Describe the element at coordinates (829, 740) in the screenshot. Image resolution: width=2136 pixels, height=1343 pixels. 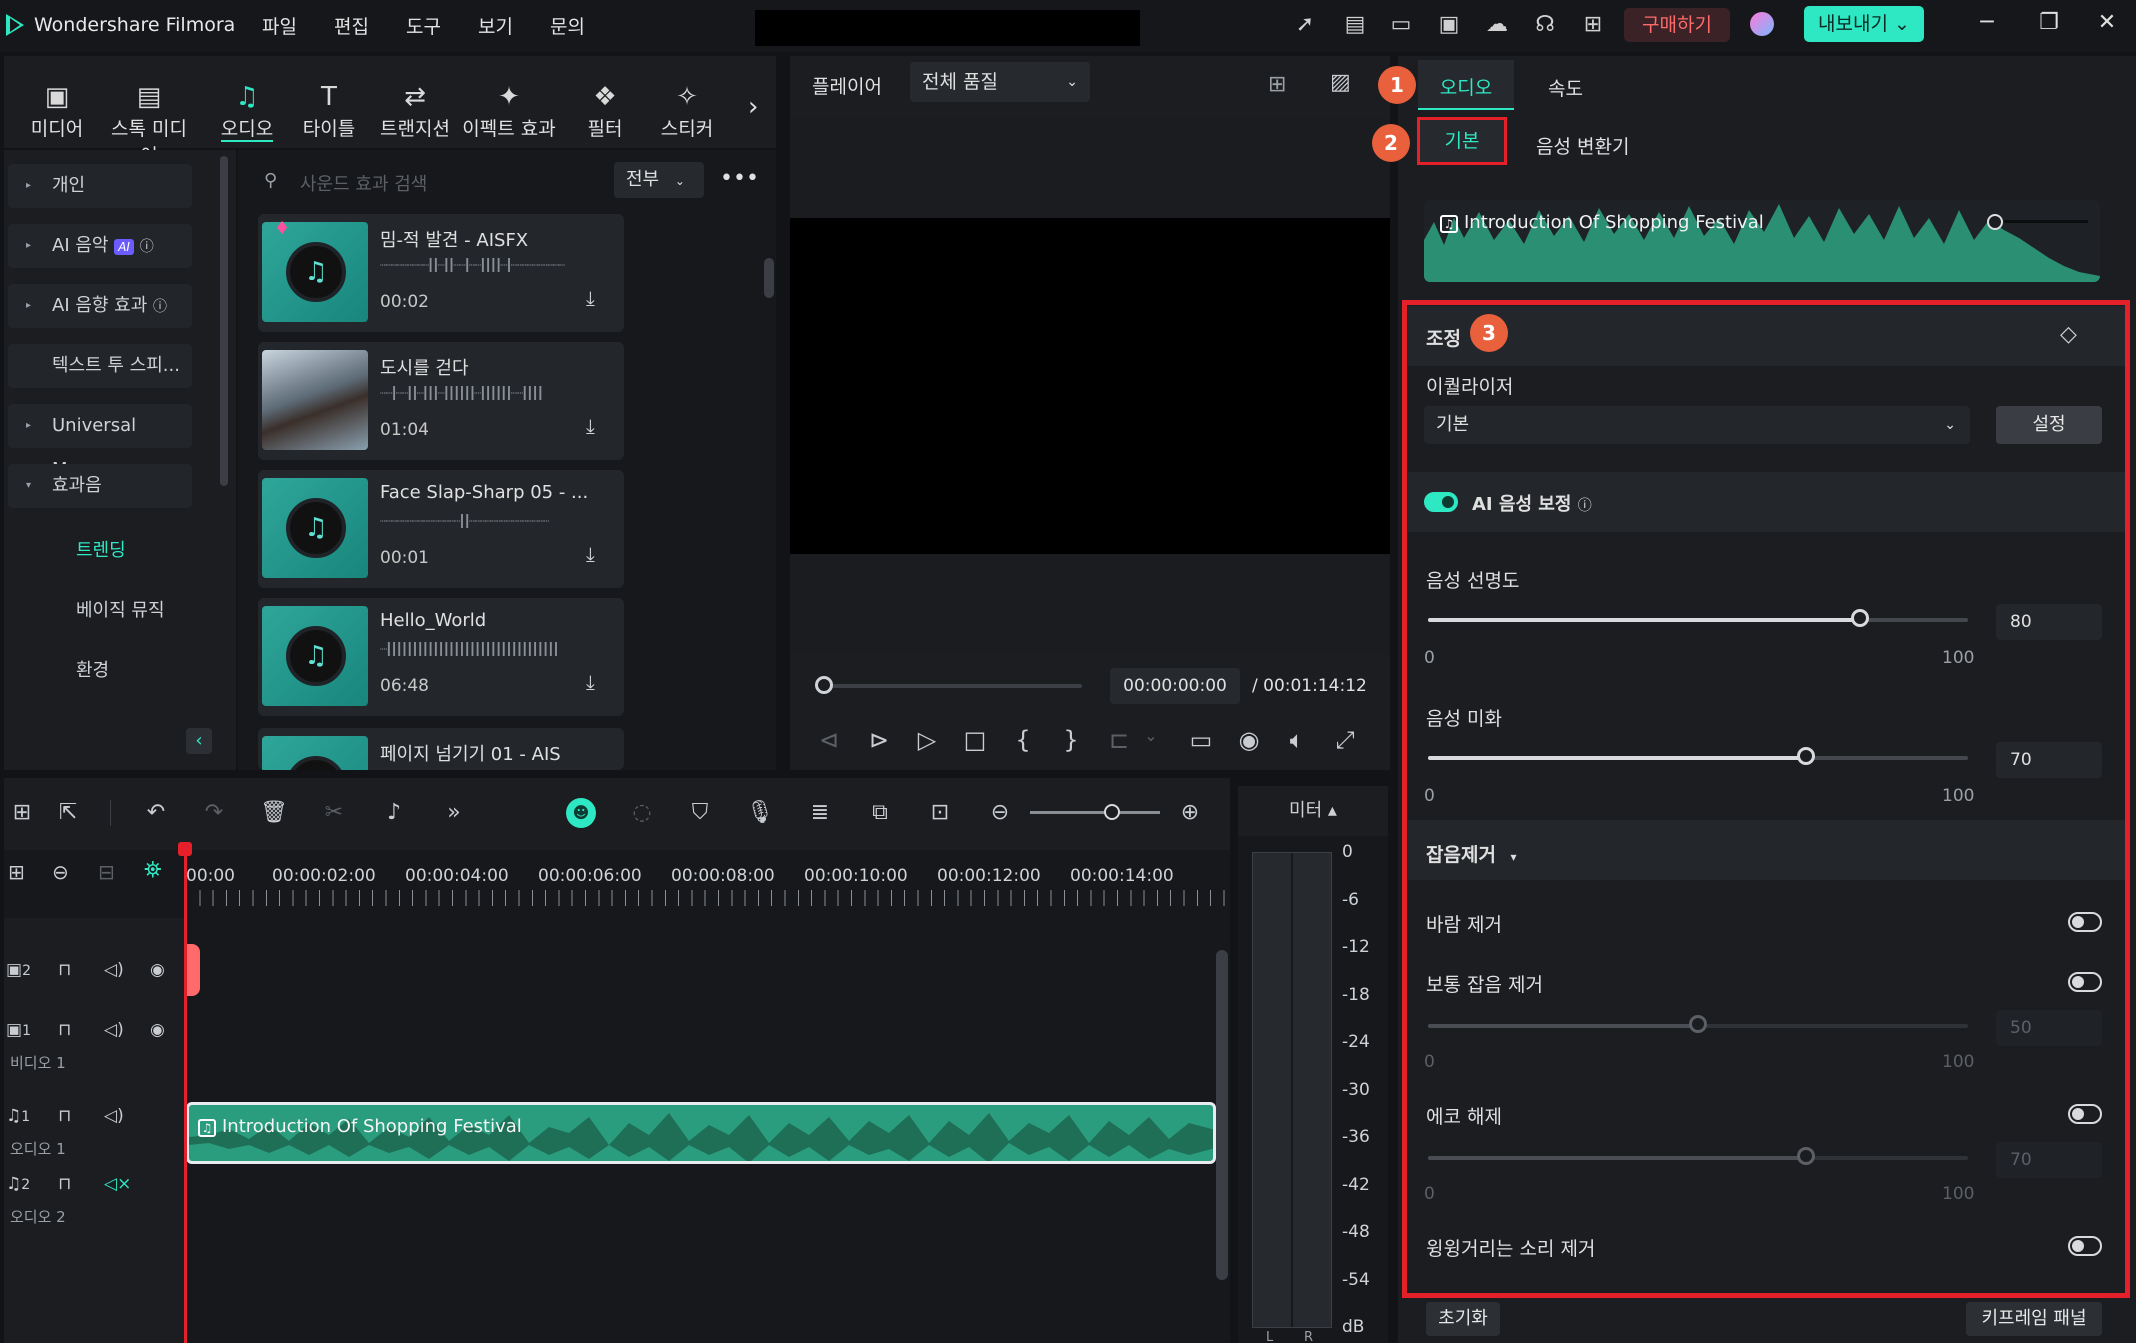
I see `prev-frame-icon: ⊲` at that location.